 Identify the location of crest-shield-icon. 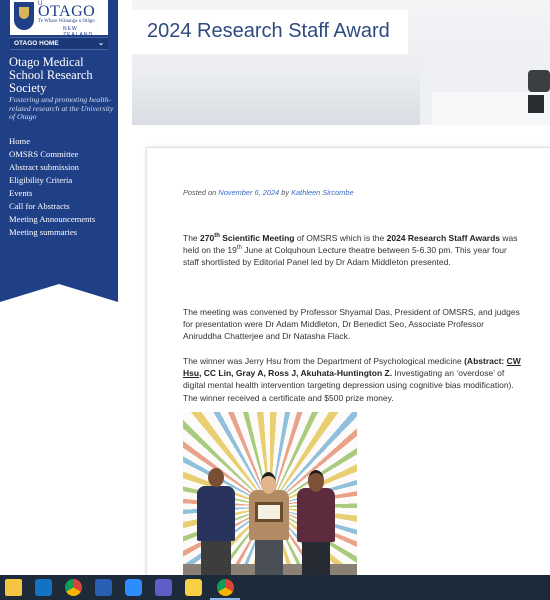
(24, 13).